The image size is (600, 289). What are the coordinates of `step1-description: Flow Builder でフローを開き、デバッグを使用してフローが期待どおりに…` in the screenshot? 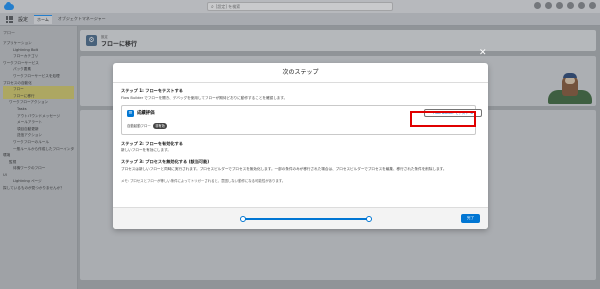 It's located at (204, 97).